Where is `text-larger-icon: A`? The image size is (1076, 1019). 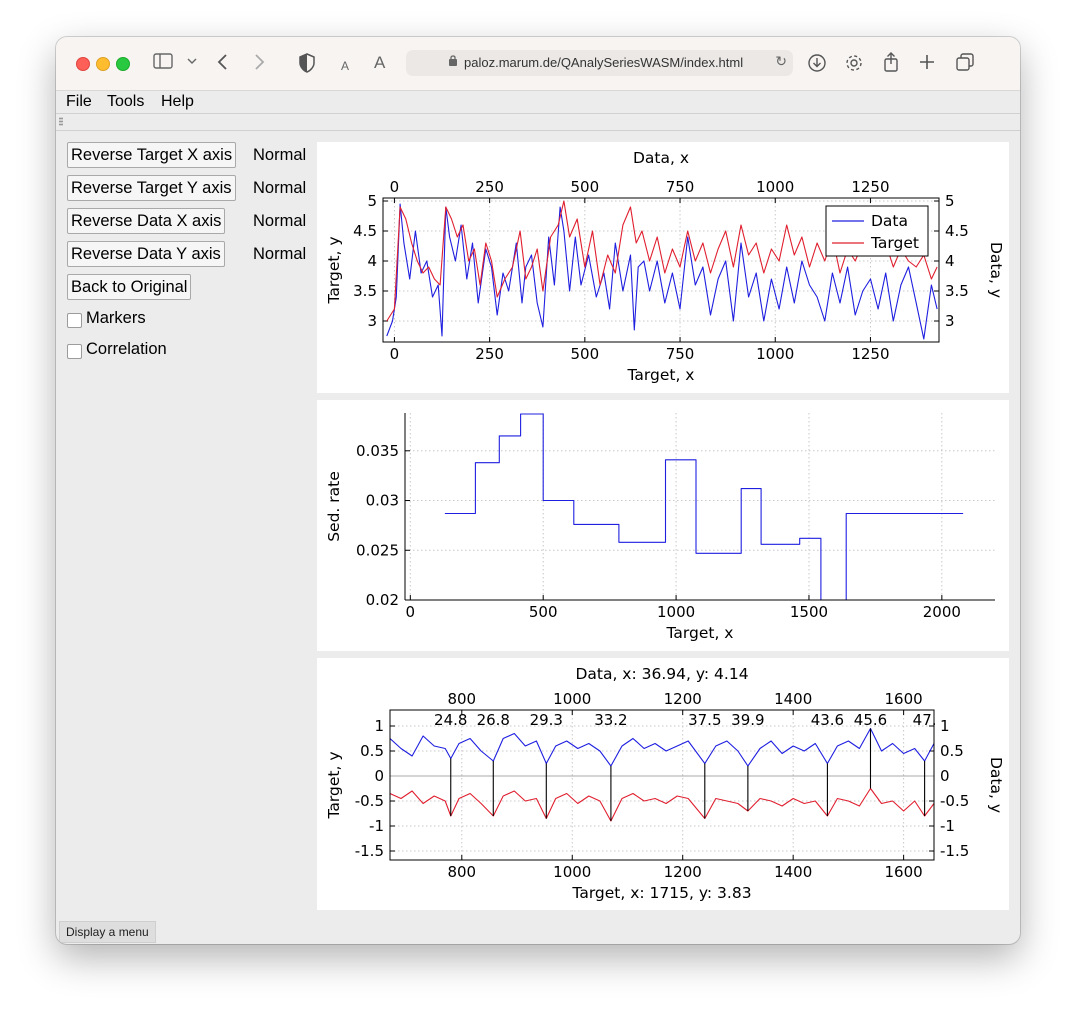 text-larger-icon: A is located at coordinates (379, 63).